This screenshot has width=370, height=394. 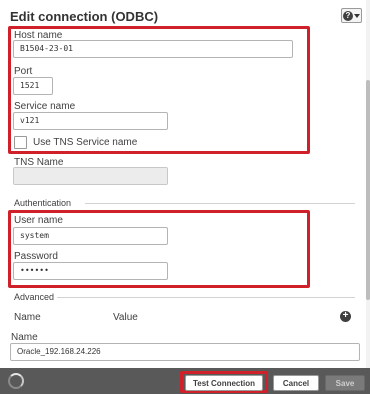 I want to click on advanced-divider, so click(x=206, y=297).